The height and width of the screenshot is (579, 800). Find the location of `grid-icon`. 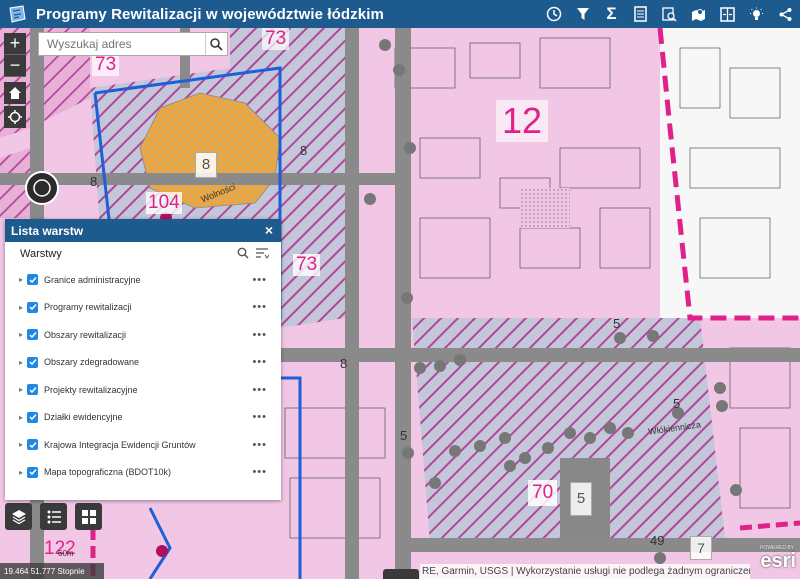

grid-icon is located at coordinates (88, 516).